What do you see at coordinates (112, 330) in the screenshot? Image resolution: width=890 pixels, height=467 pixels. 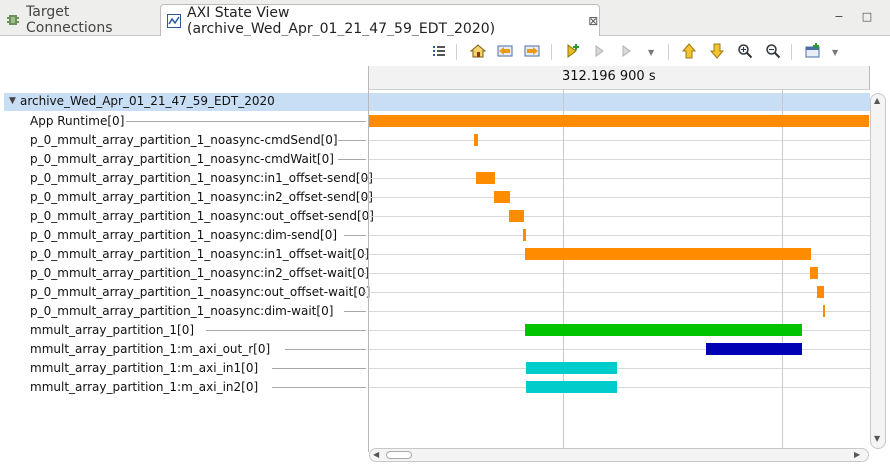 I see `signal-label: mmult_array_partition_1[0]` at bounding box center [112, 330].